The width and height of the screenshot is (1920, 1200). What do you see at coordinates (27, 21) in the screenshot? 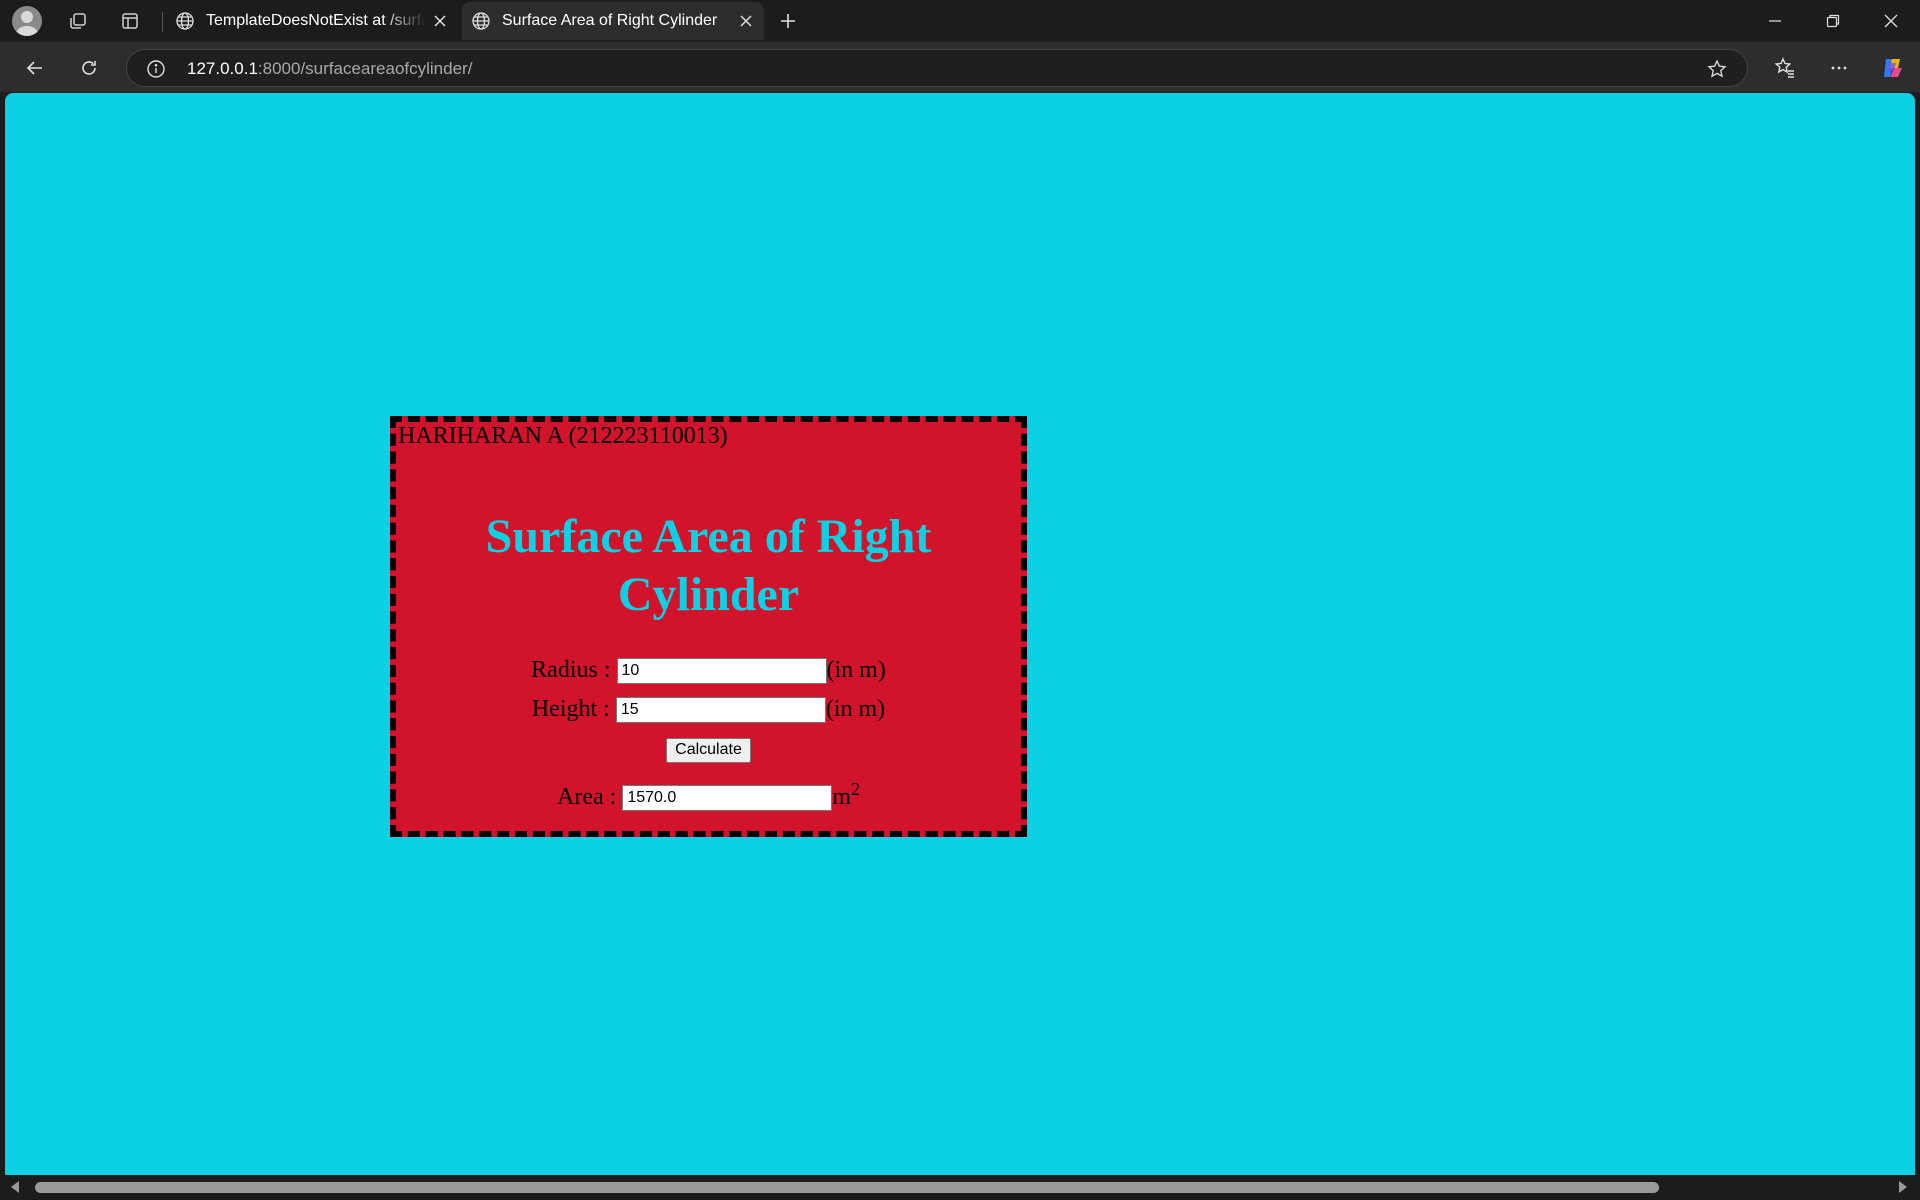
I see `profile-avatar` at bounding box center [27, 21].